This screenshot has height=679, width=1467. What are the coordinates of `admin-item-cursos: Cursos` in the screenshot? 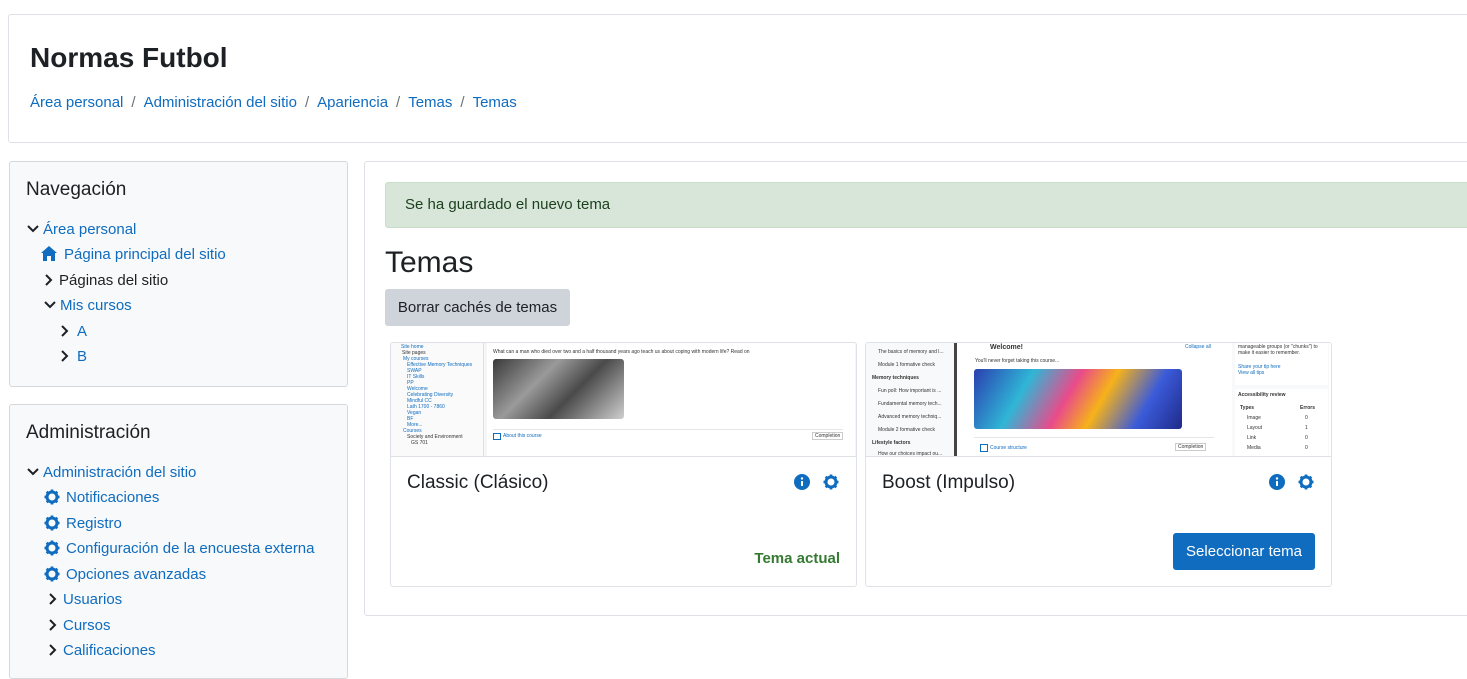 It's located at (78, 625).